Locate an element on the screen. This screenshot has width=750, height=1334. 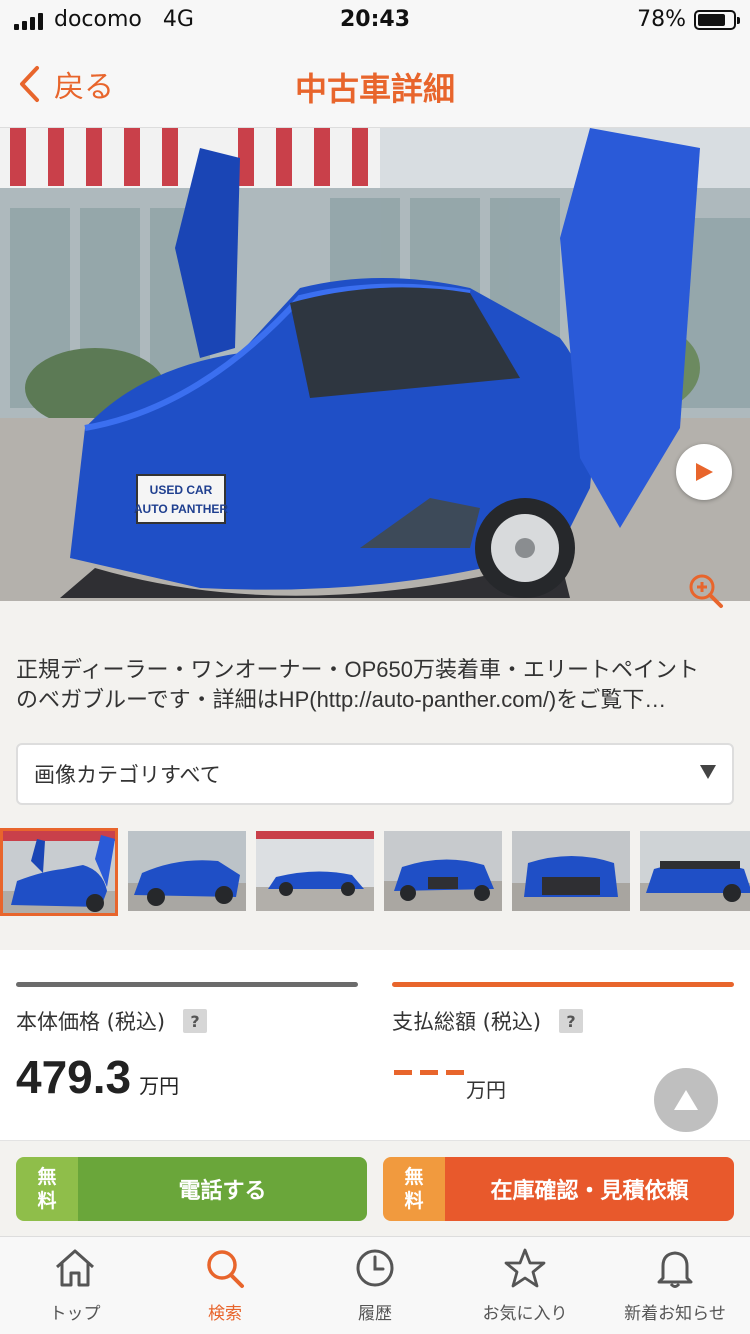
body-price-value: 479.3 万円 is located at coordinates (97, 1077).